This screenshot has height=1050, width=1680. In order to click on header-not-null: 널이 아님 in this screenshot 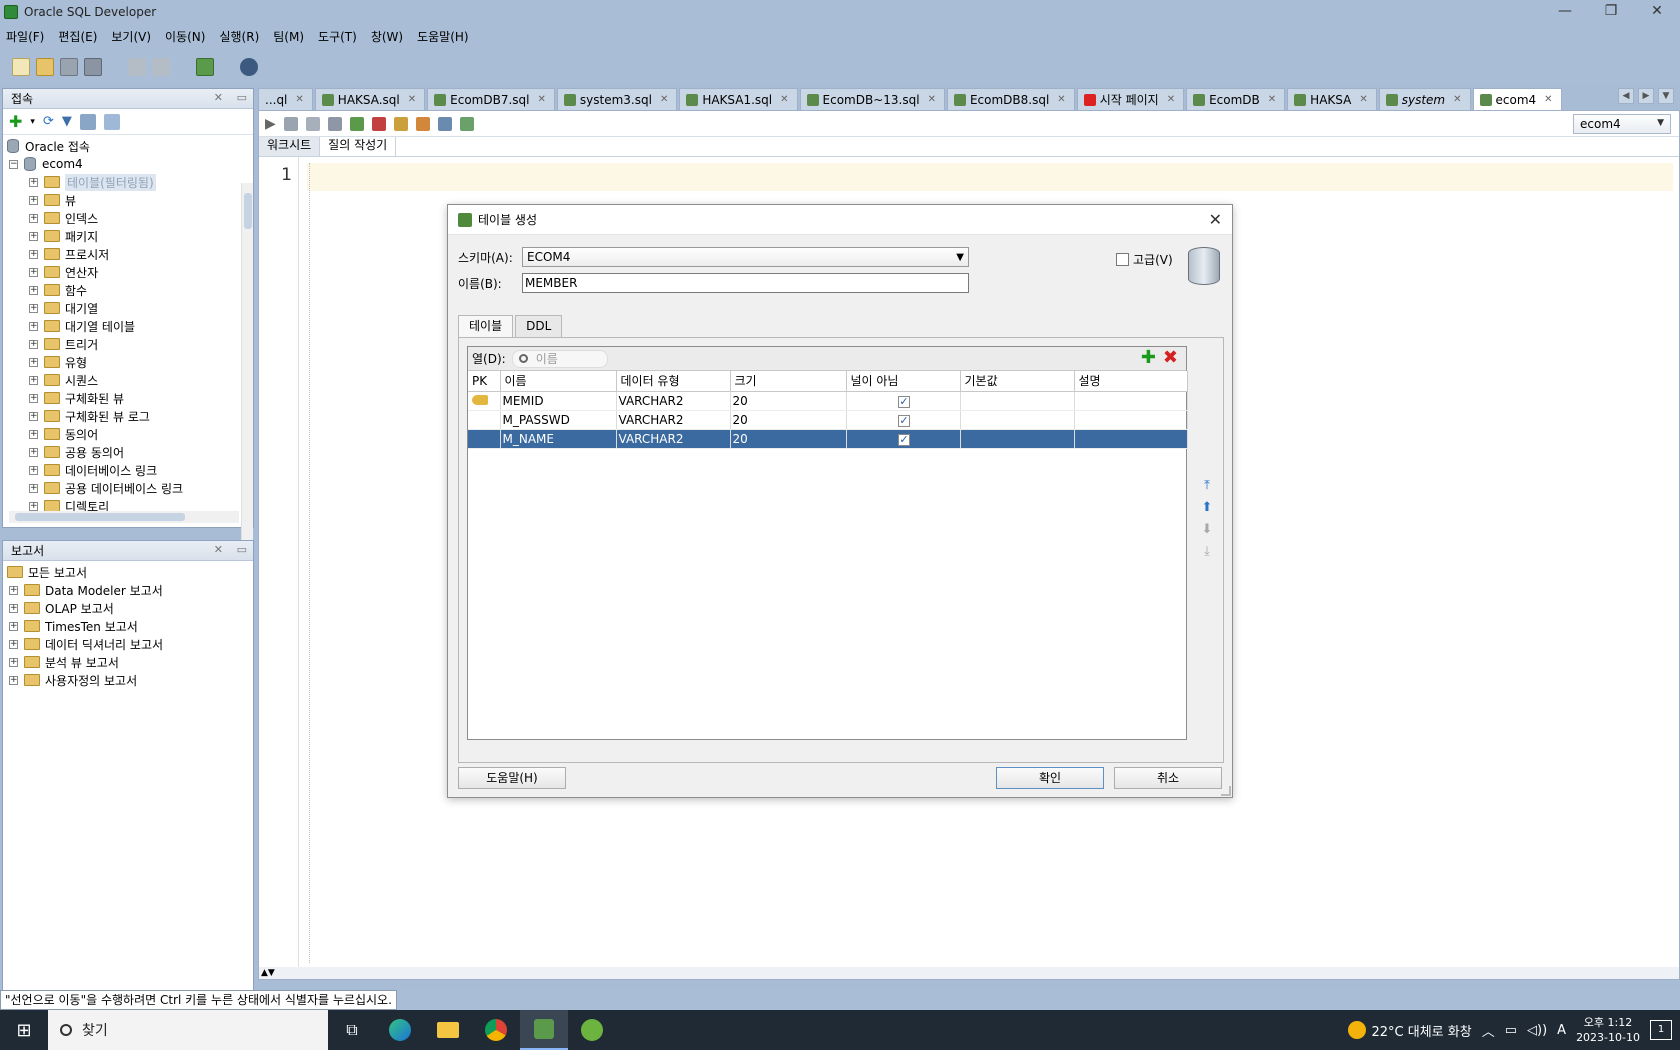, I will do `click(903, 381)`.